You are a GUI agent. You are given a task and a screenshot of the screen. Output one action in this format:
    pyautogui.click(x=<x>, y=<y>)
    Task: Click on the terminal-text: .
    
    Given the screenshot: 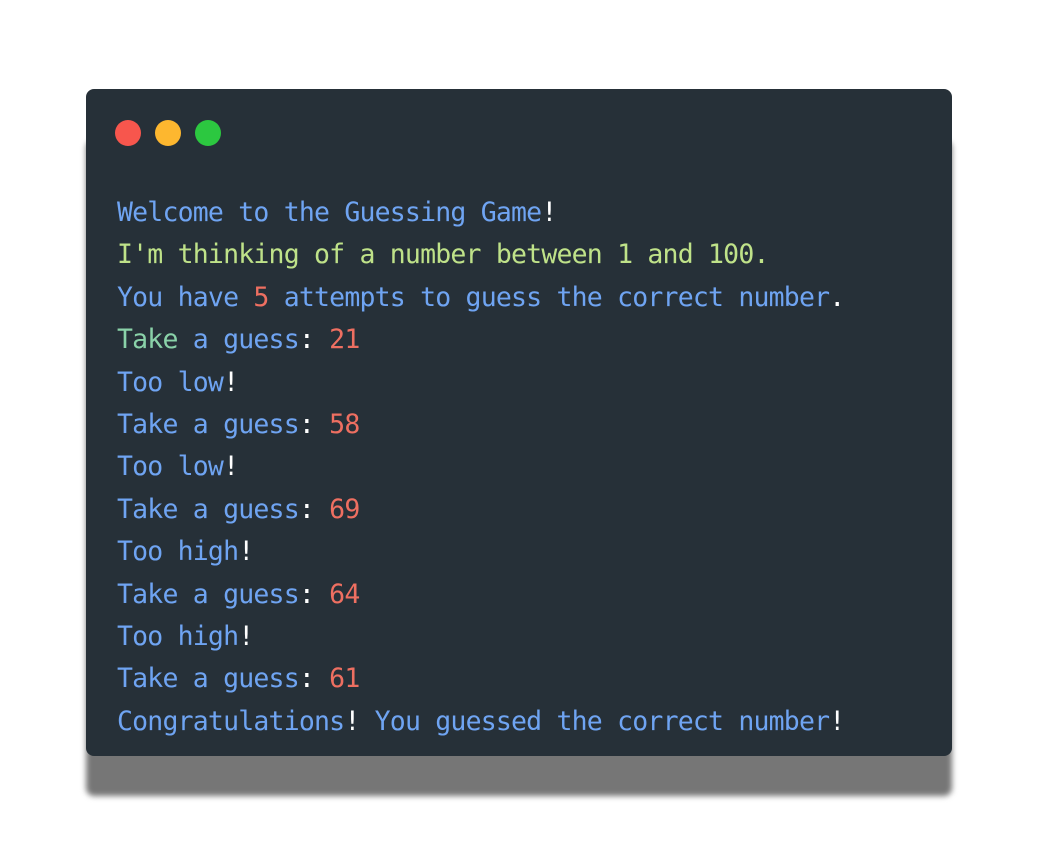 What is the action you would take?
    pyautogui.click(x=837, y=297)
    